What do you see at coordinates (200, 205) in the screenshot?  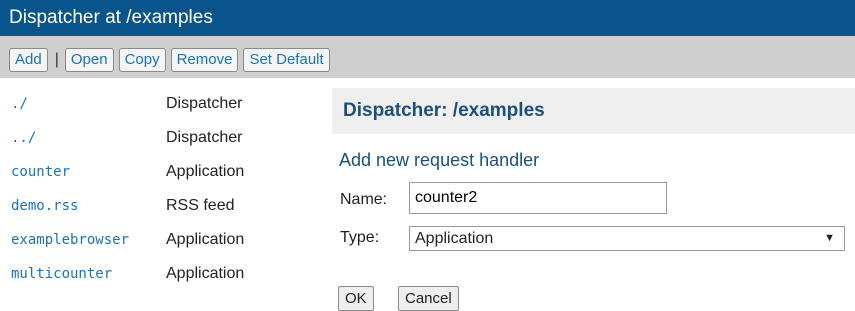 I see `handler-type: RSS feed` at bounding box center [200, 205].